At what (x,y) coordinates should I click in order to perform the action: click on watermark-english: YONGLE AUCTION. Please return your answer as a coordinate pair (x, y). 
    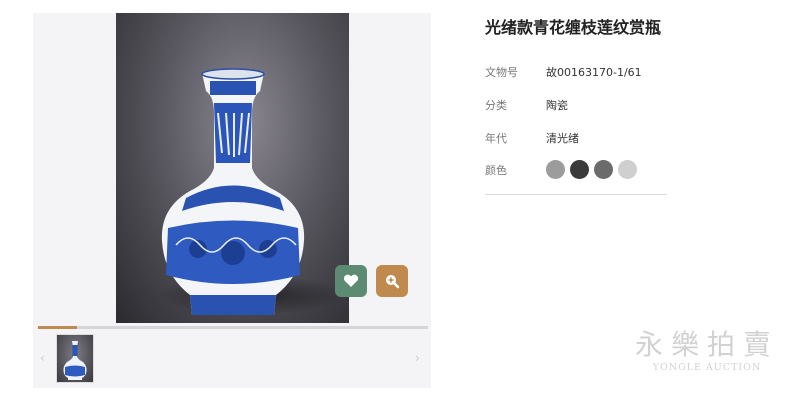
    Looking at the image, I should click on (707, 367).